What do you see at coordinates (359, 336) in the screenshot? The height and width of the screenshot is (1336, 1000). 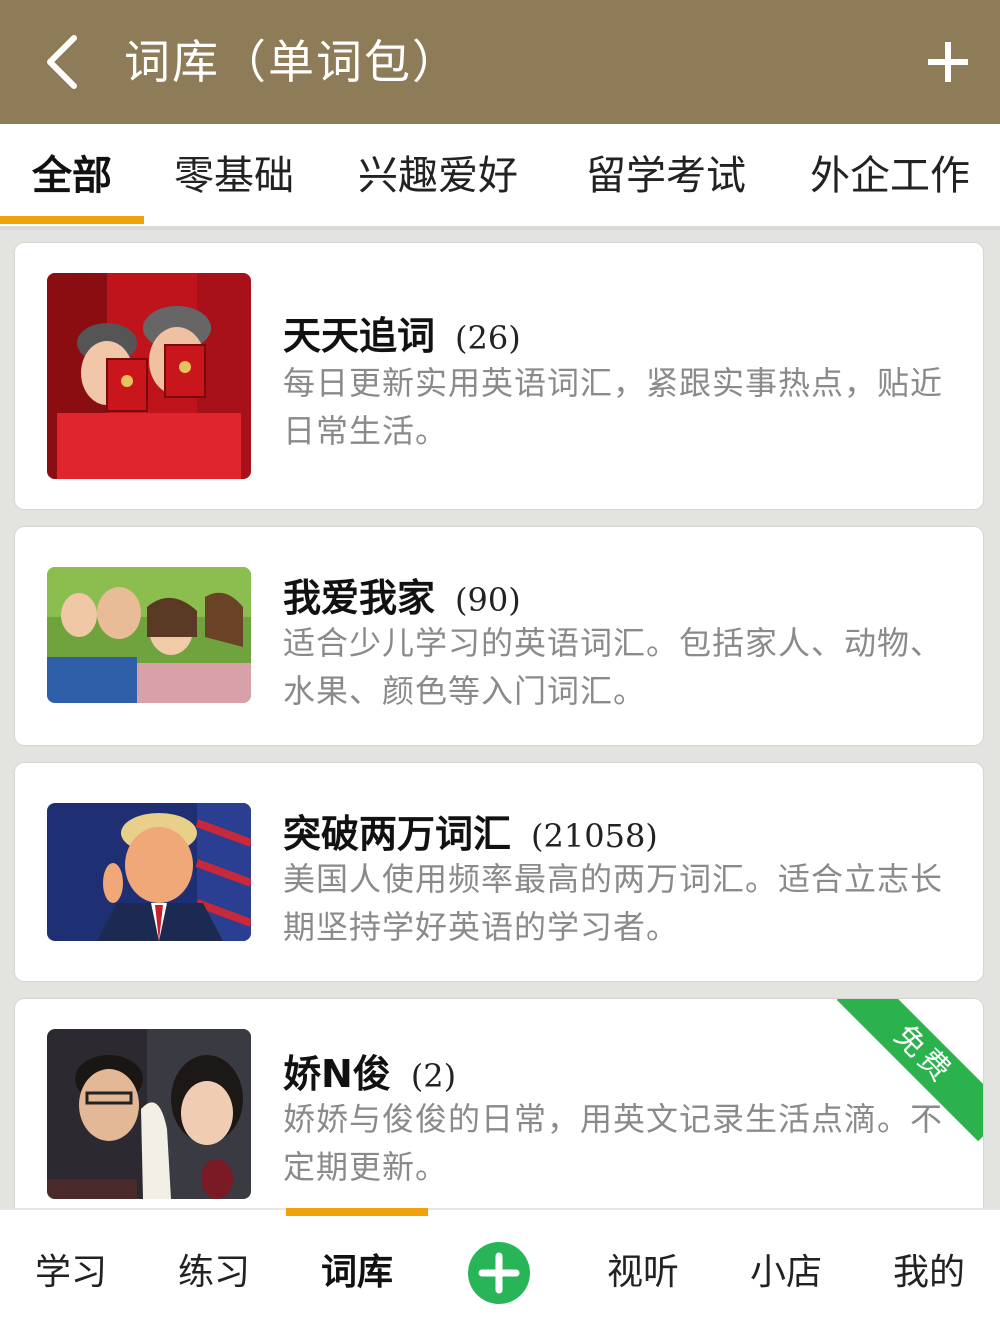 I see `pack-title: 天天追词` at bounding box center [359, 336].